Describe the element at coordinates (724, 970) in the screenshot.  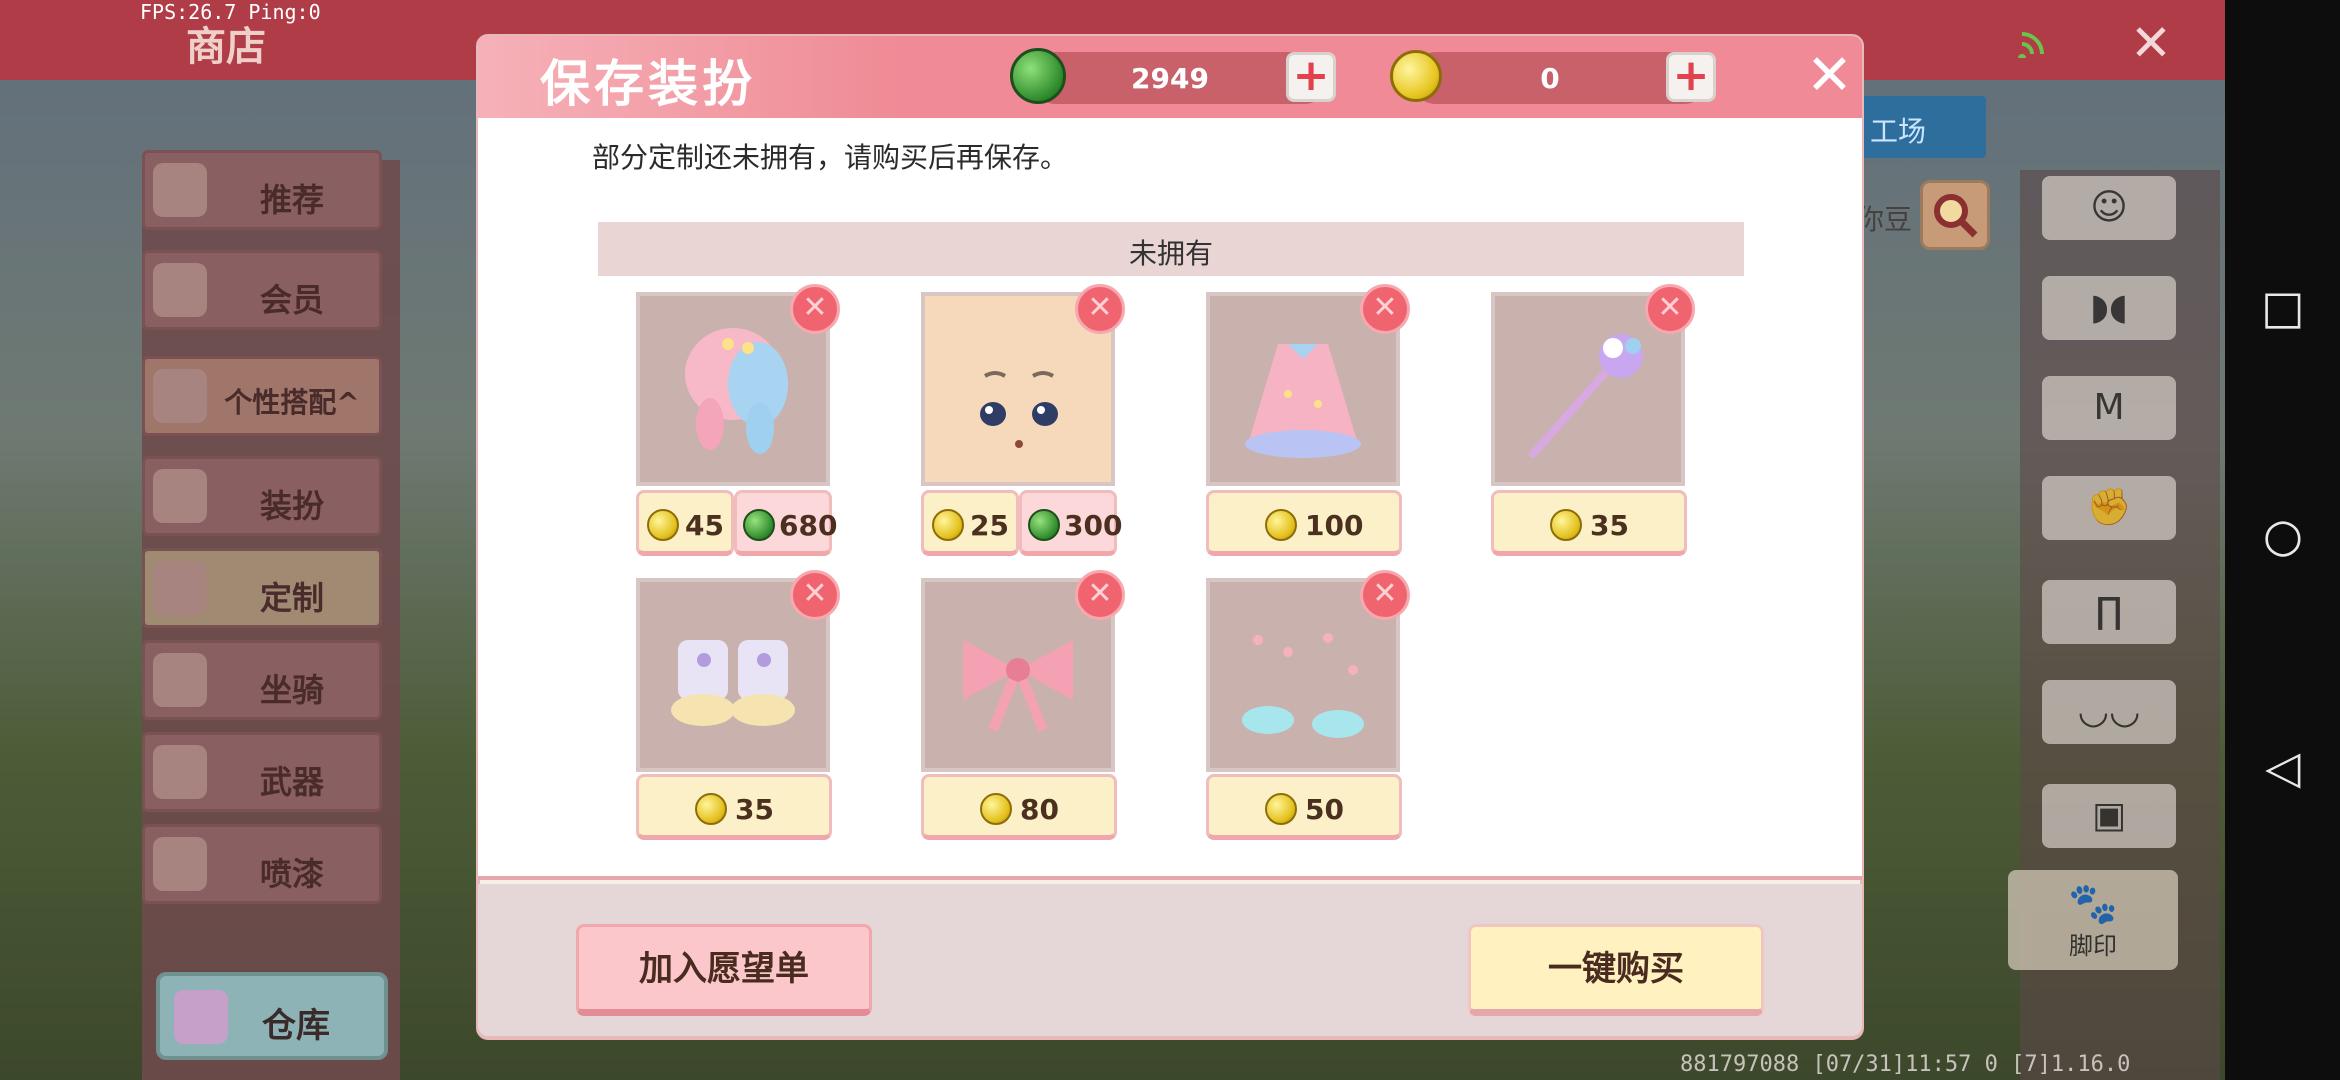
I see `add-to-wishlist-button: 加入愿望单` at that location.